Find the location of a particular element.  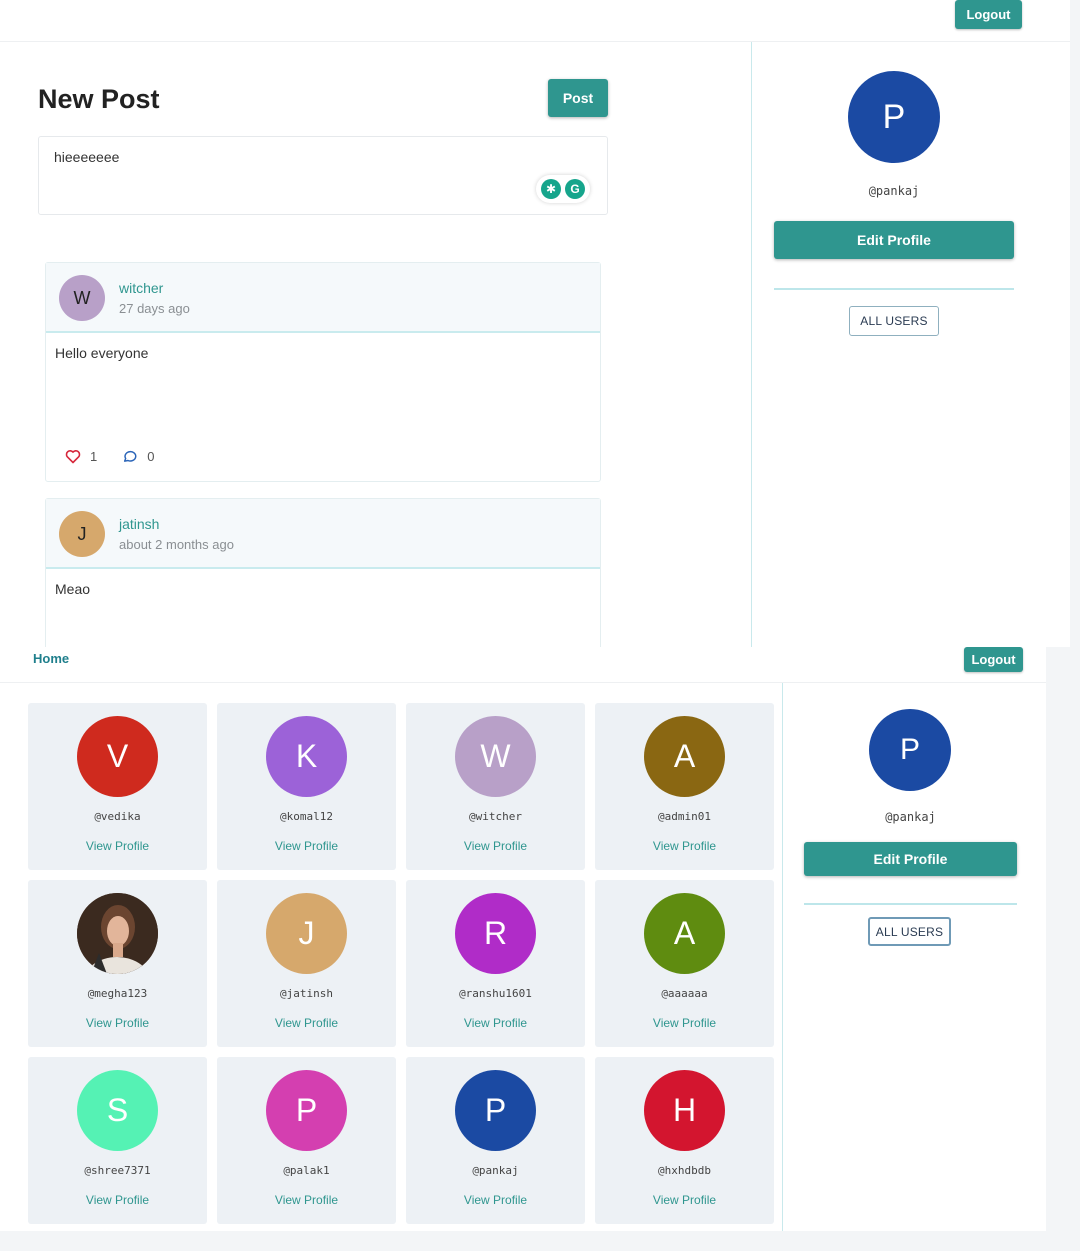

avatar: K is located at coordinates (306, 756).